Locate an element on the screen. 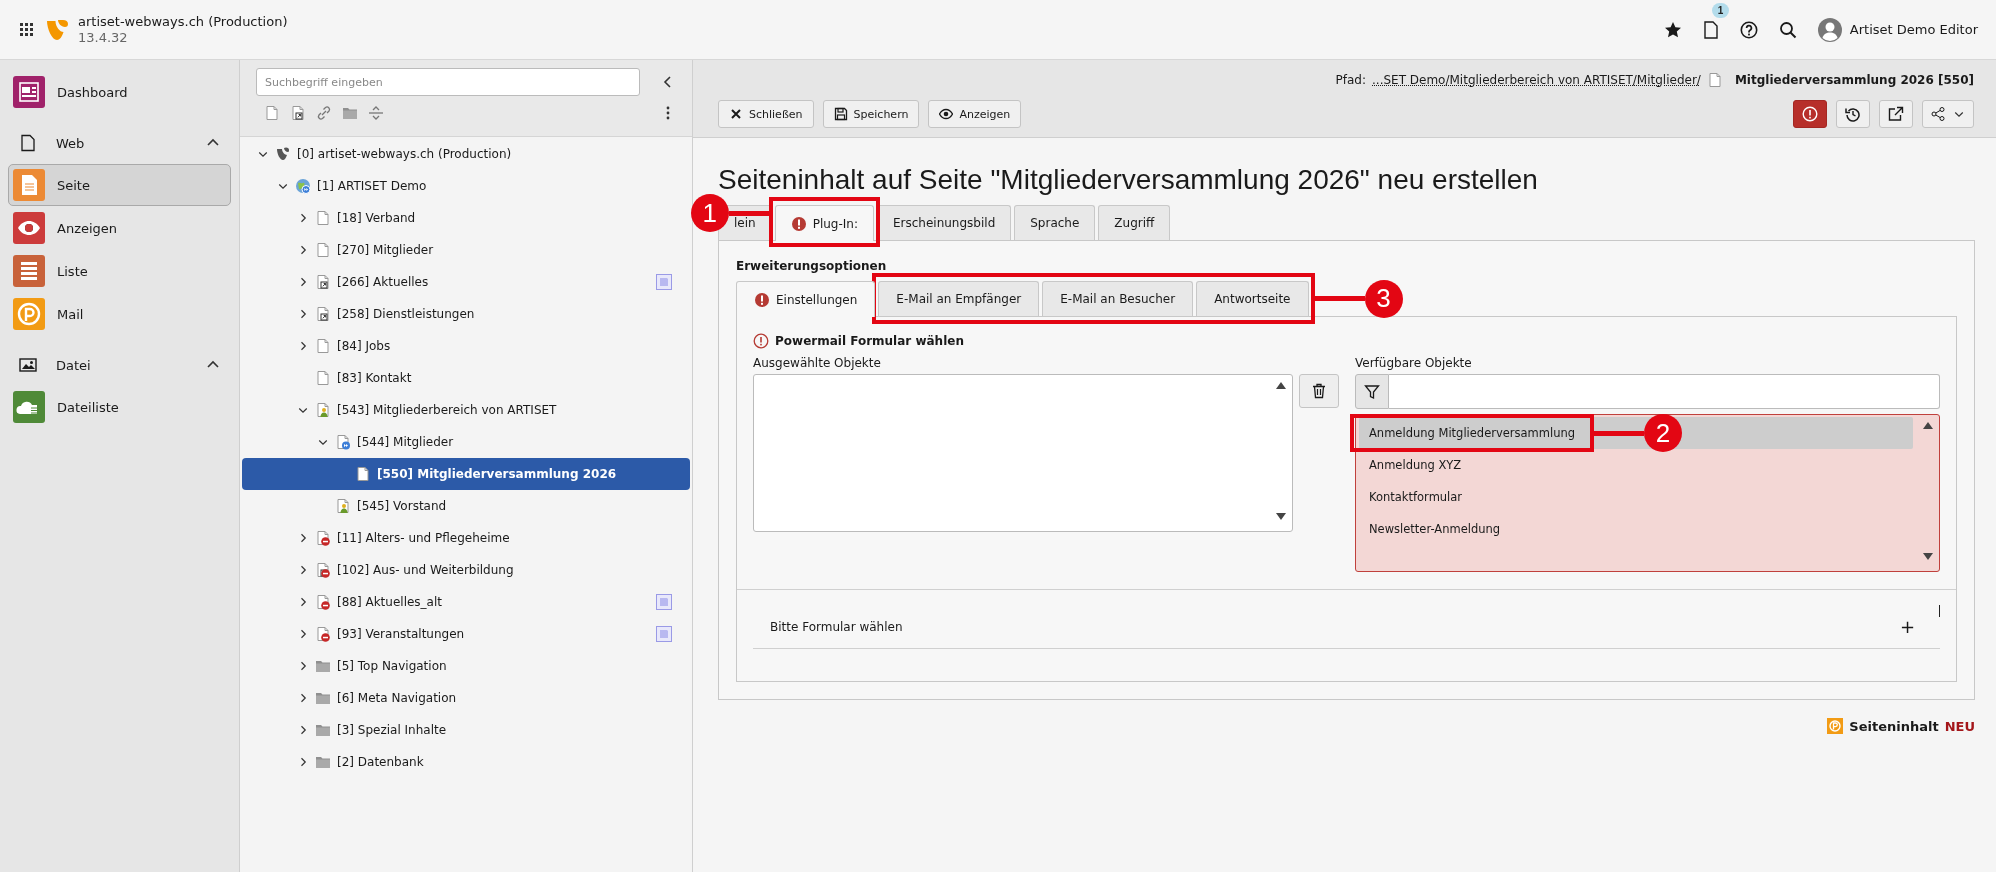 The height and width of the screenshot is (872, 1996). delete-button is located at coordinates (1319, 391).